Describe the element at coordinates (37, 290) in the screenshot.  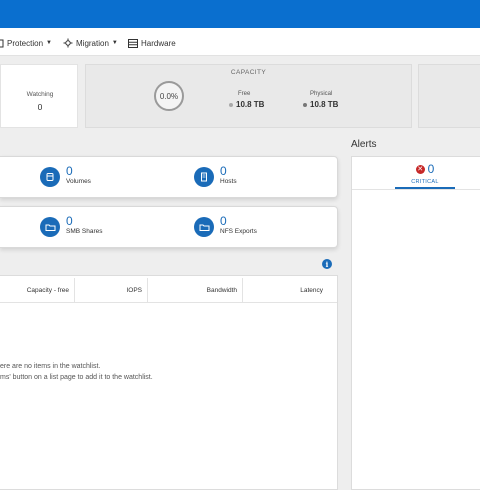
I see `column-header-capacity-free: Capacity - free` at that location.